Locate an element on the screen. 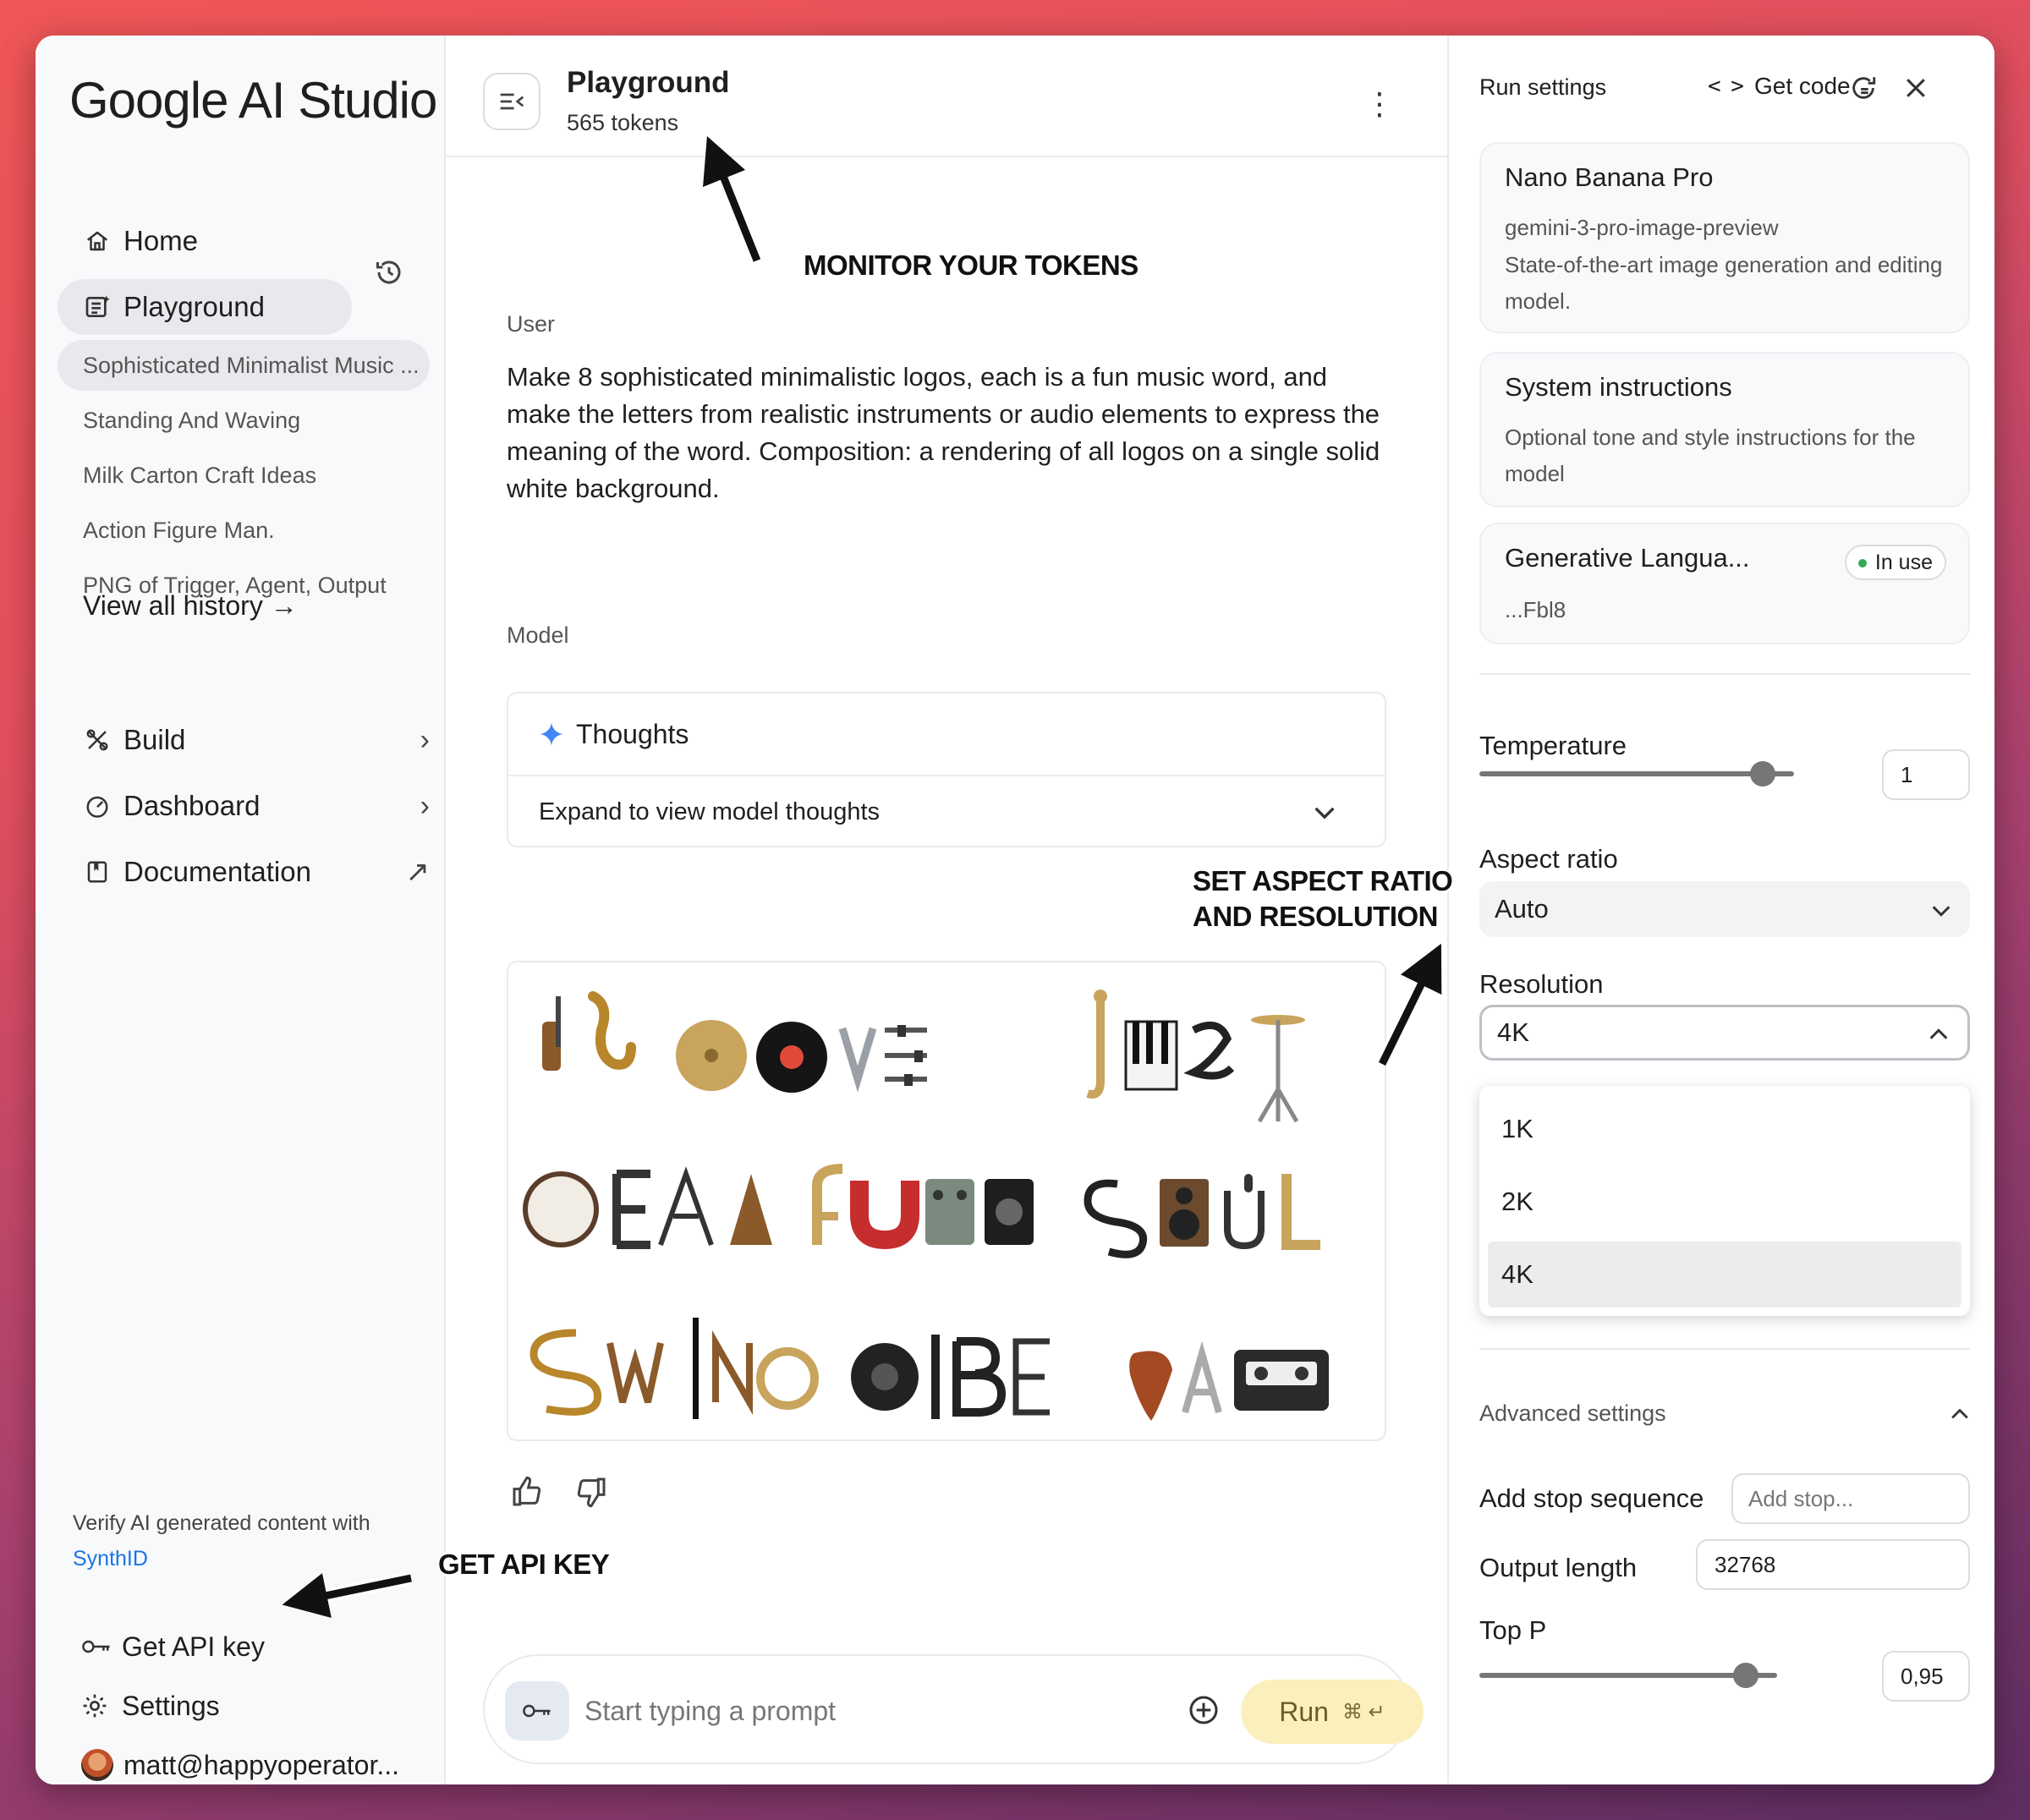  annotation-aspect-line1: SET ASPECT RATIO is located at coordinates (1323, 881).